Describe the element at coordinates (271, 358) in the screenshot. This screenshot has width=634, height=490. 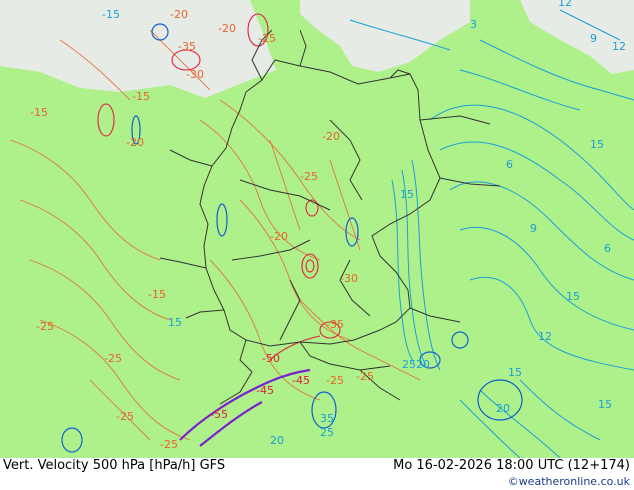
I see `contour-label: -50` at that location.